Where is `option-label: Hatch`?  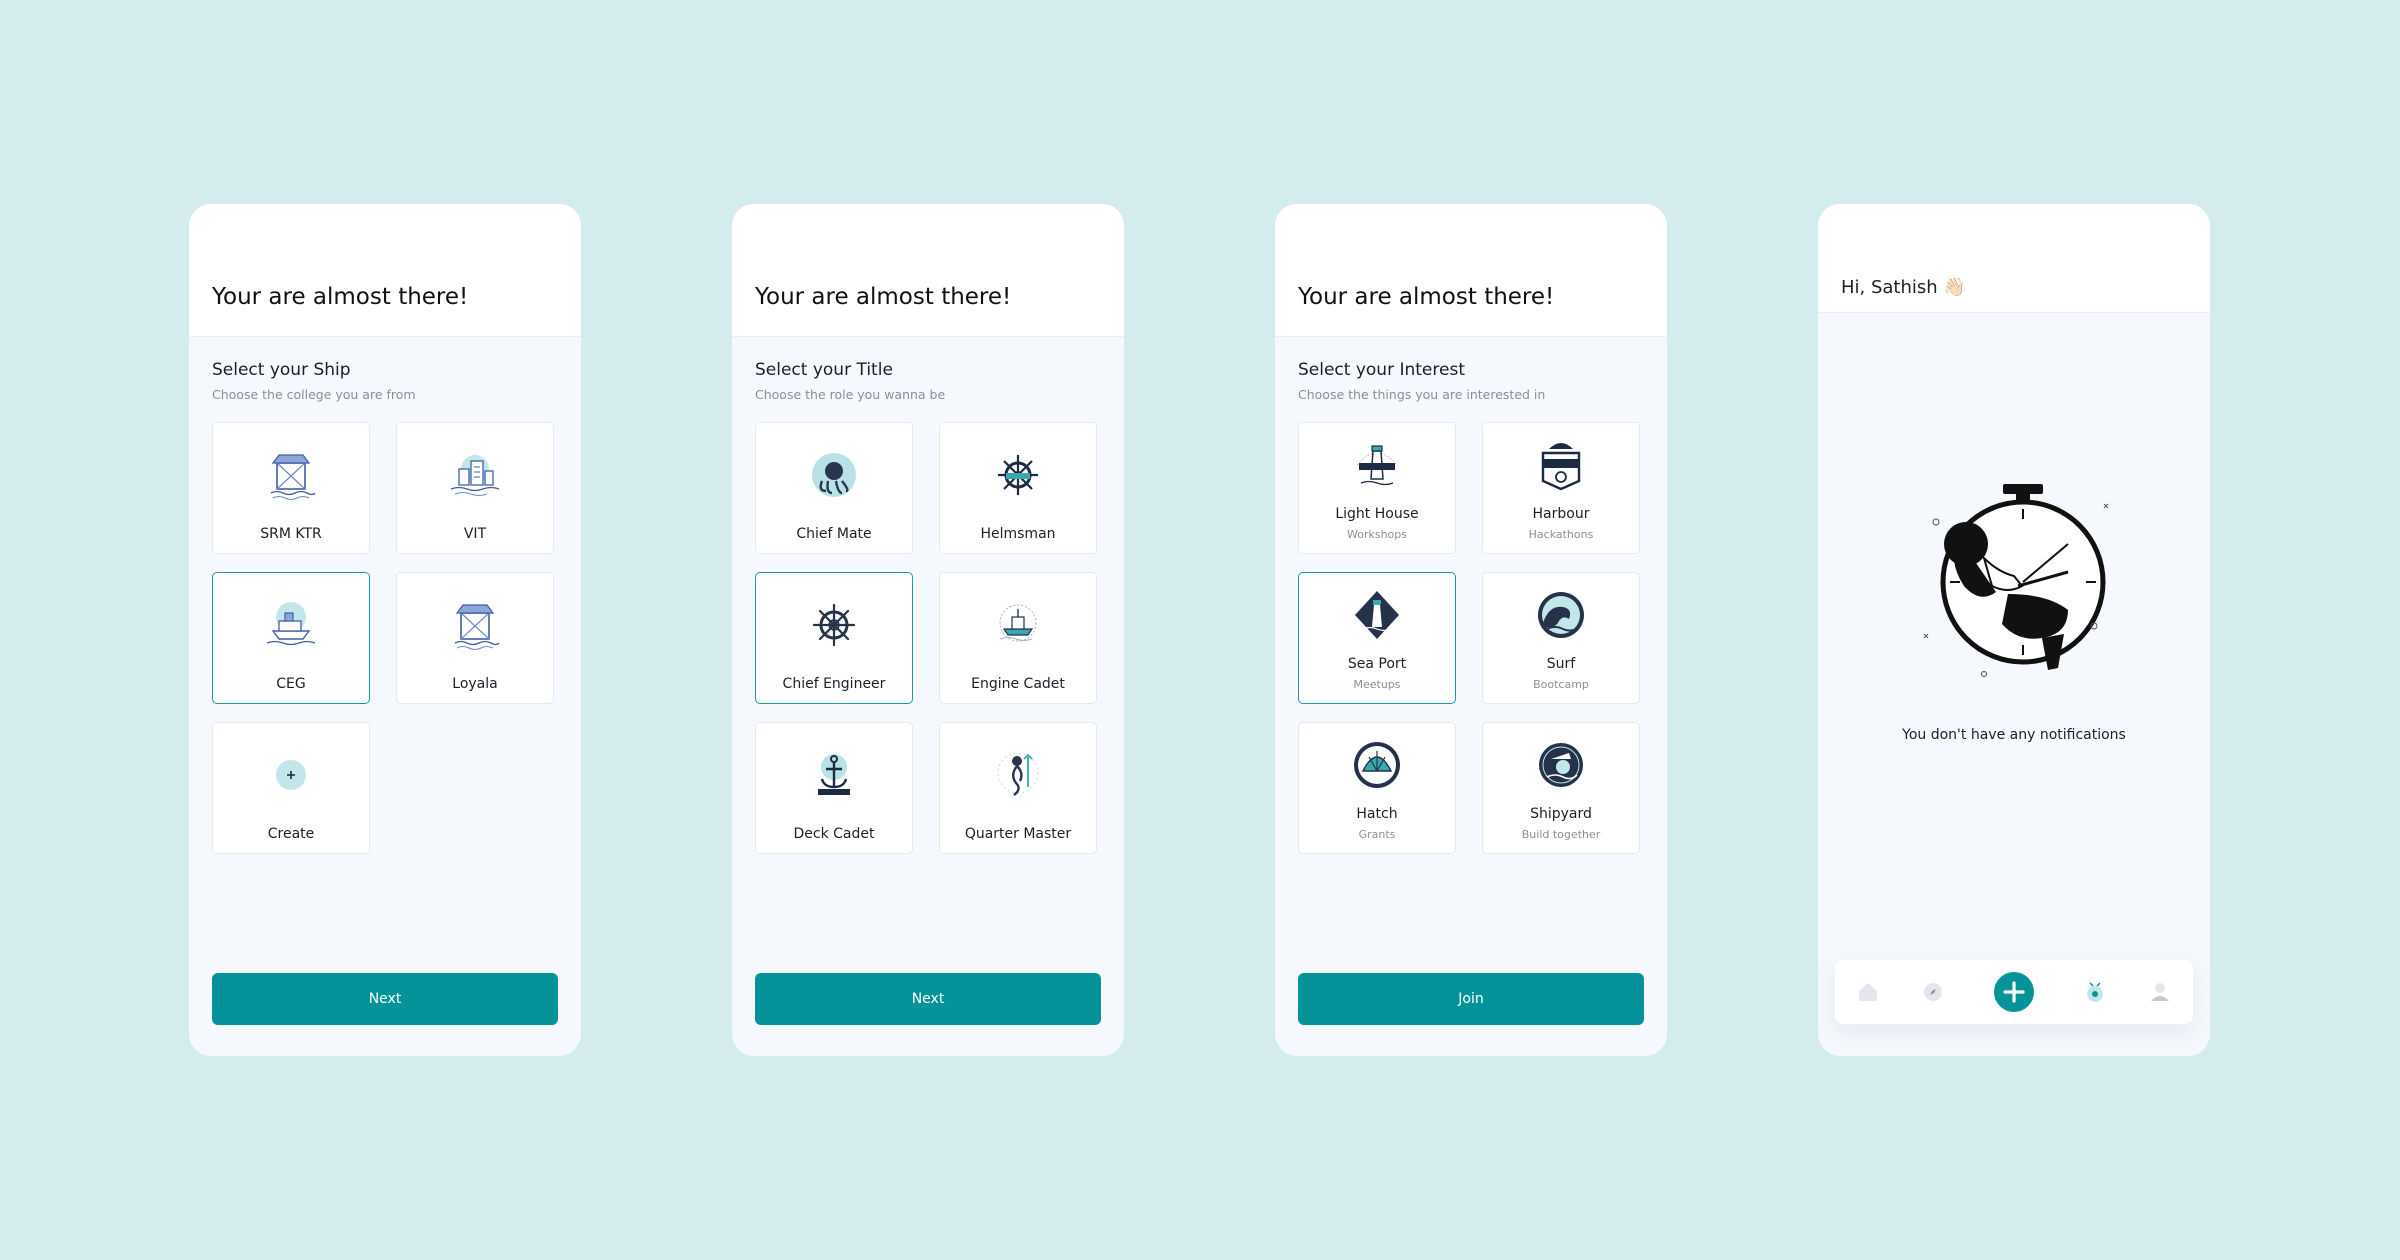
option-label: Hatch is located at coordinates (1377, 814).